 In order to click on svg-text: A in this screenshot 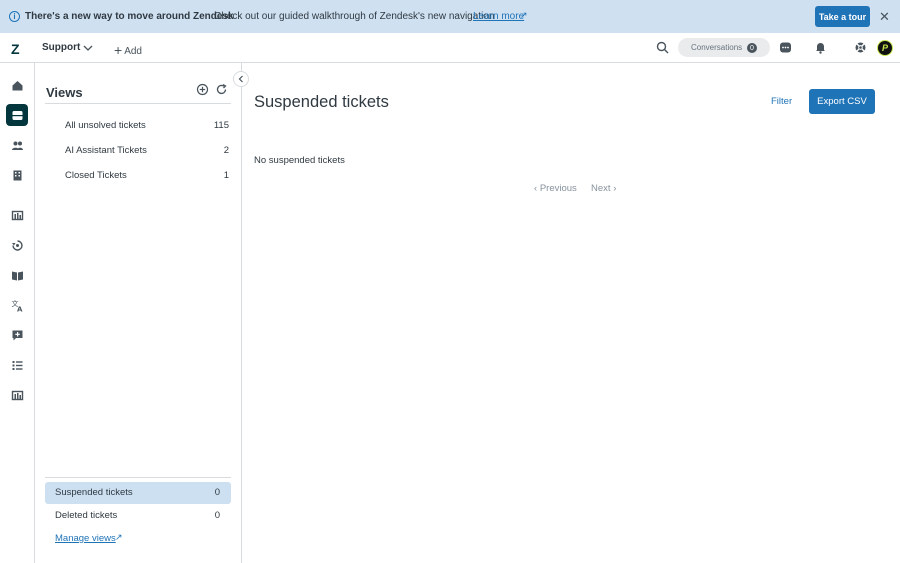, I will do `click(20, 308)`.